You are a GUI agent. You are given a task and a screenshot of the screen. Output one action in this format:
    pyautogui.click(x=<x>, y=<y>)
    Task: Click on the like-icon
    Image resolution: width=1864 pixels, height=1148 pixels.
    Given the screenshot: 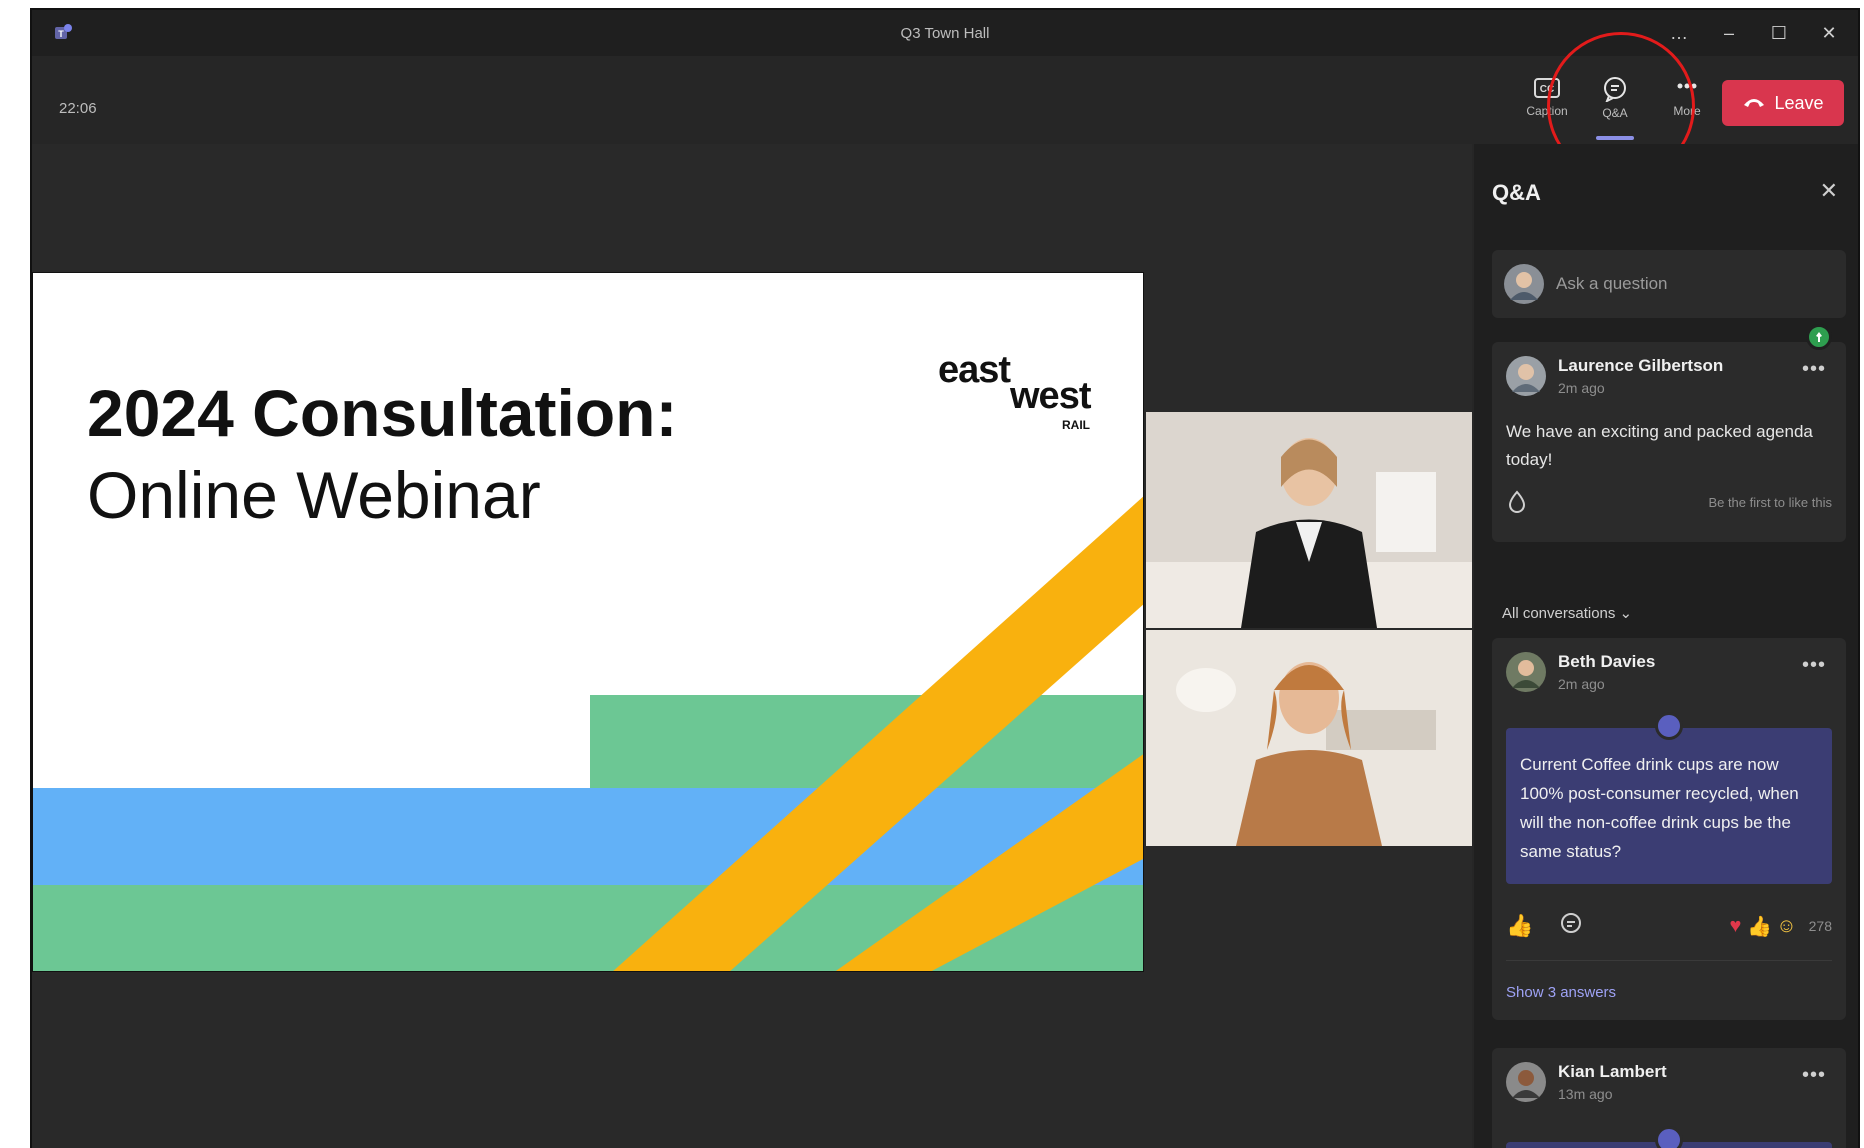 What is the action you would take?
    pyautogui.click(x=1517, y=503)
    